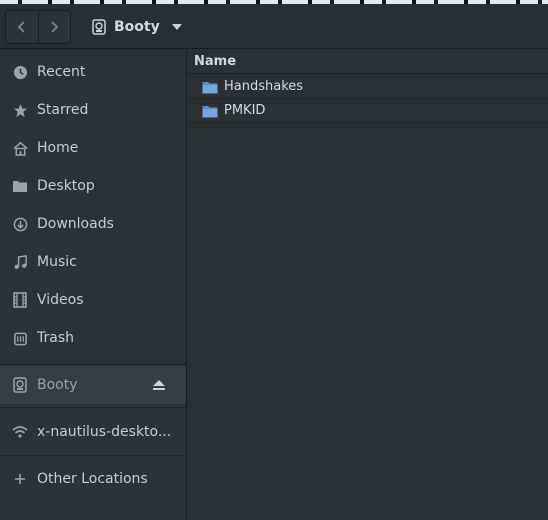  I want to click on sidebar-item-label: Booty, so click(57, 385).